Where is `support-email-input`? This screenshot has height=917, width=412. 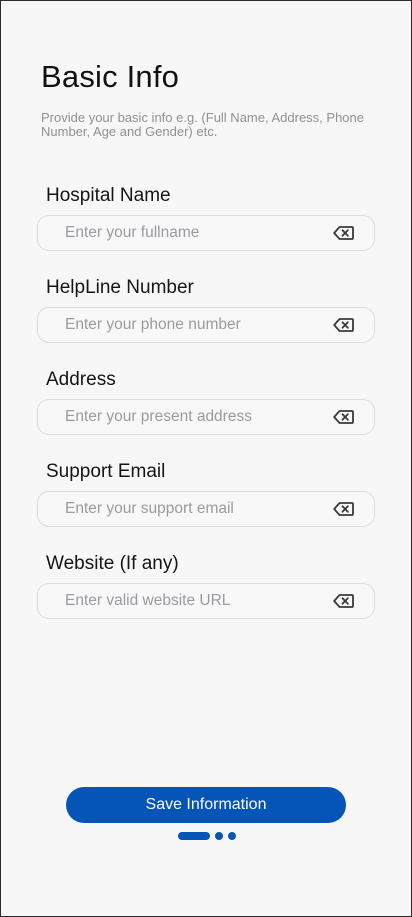 support-email-input is located at coordinates (198, 509).